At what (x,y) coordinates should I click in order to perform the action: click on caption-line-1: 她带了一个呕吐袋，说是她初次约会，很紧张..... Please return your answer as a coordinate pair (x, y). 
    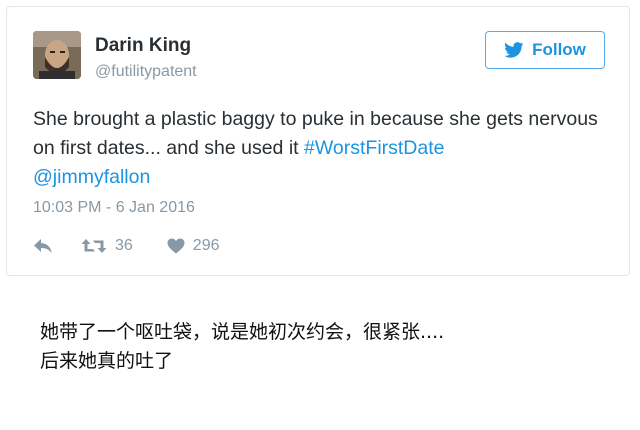
    Looking at the image, I should click on (242, 332).